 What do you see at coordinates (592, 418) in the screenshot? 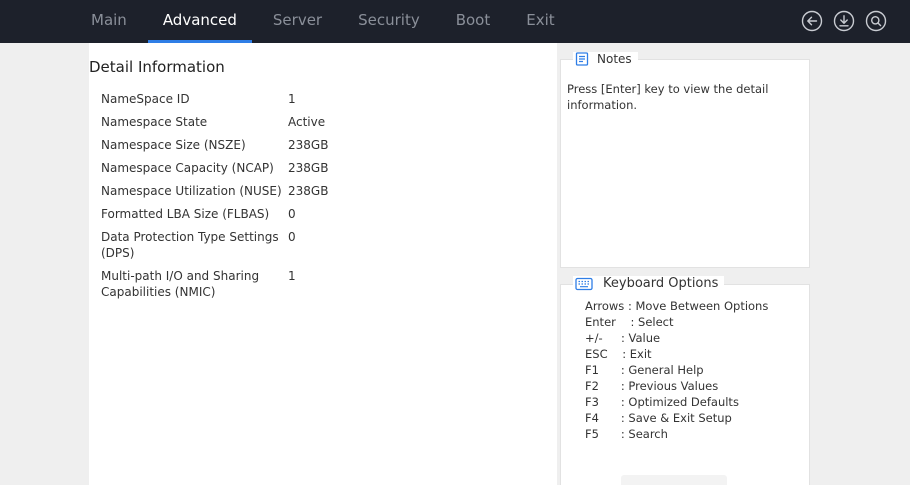
I see `shortcut-key: F4` at bounding box center [592, 418].